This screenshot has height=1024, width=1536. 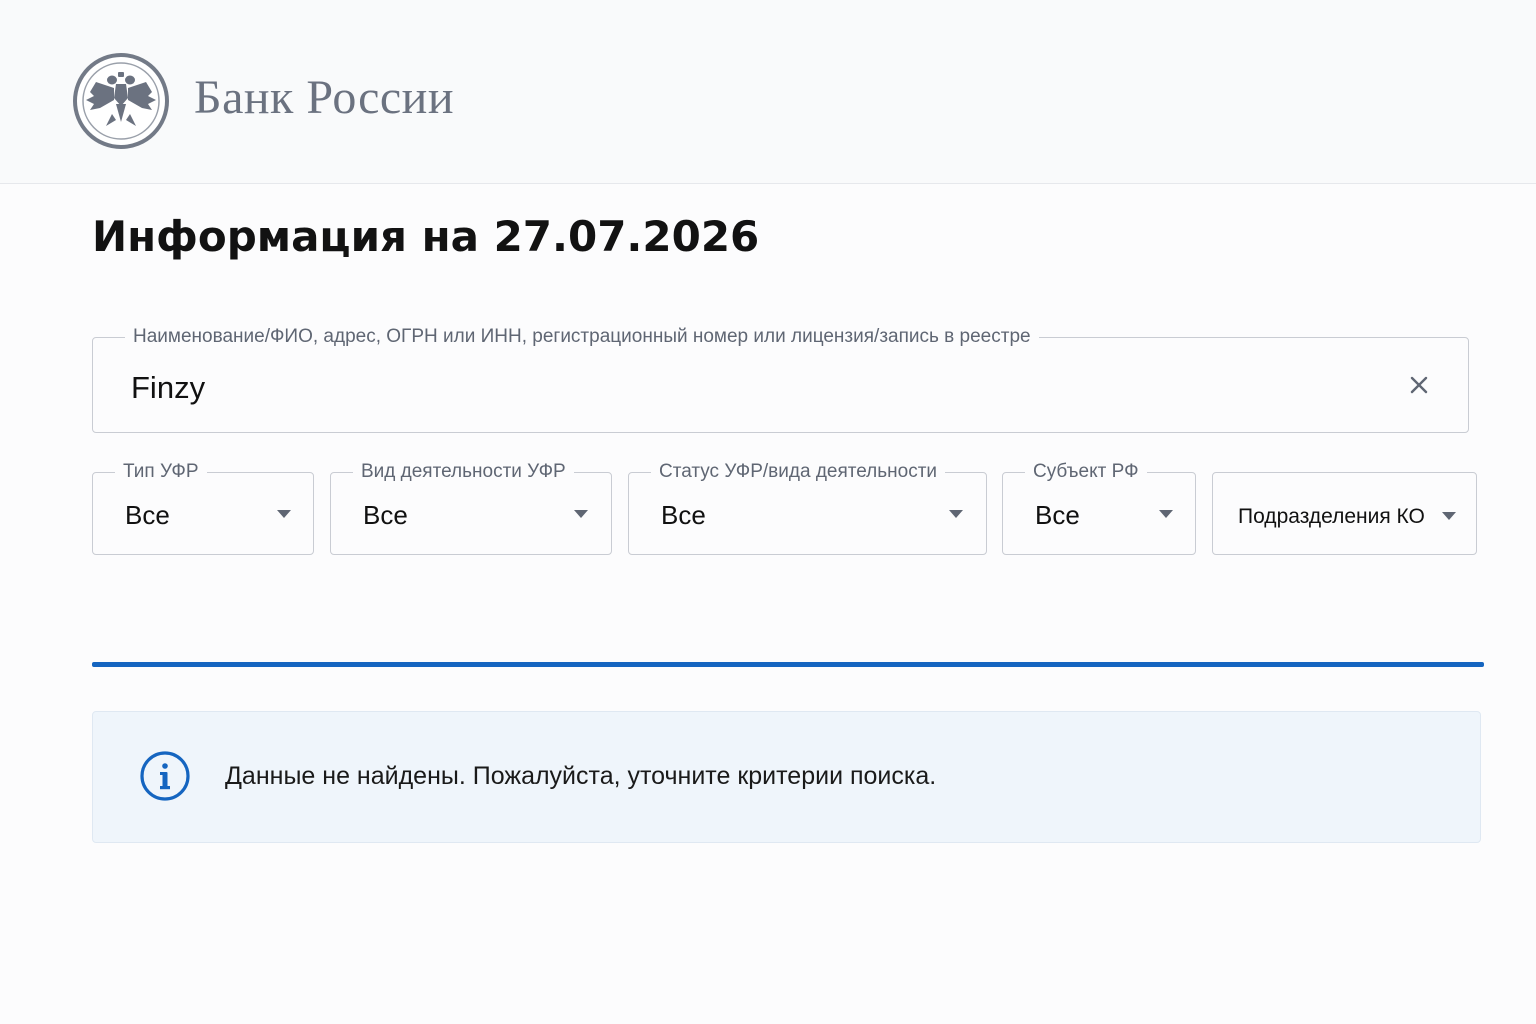 What do you see at coordinates (1099, 507) in the screenshot?
I see `filter-region: Субъект РФ Все` at bounding box center [1099, 507].